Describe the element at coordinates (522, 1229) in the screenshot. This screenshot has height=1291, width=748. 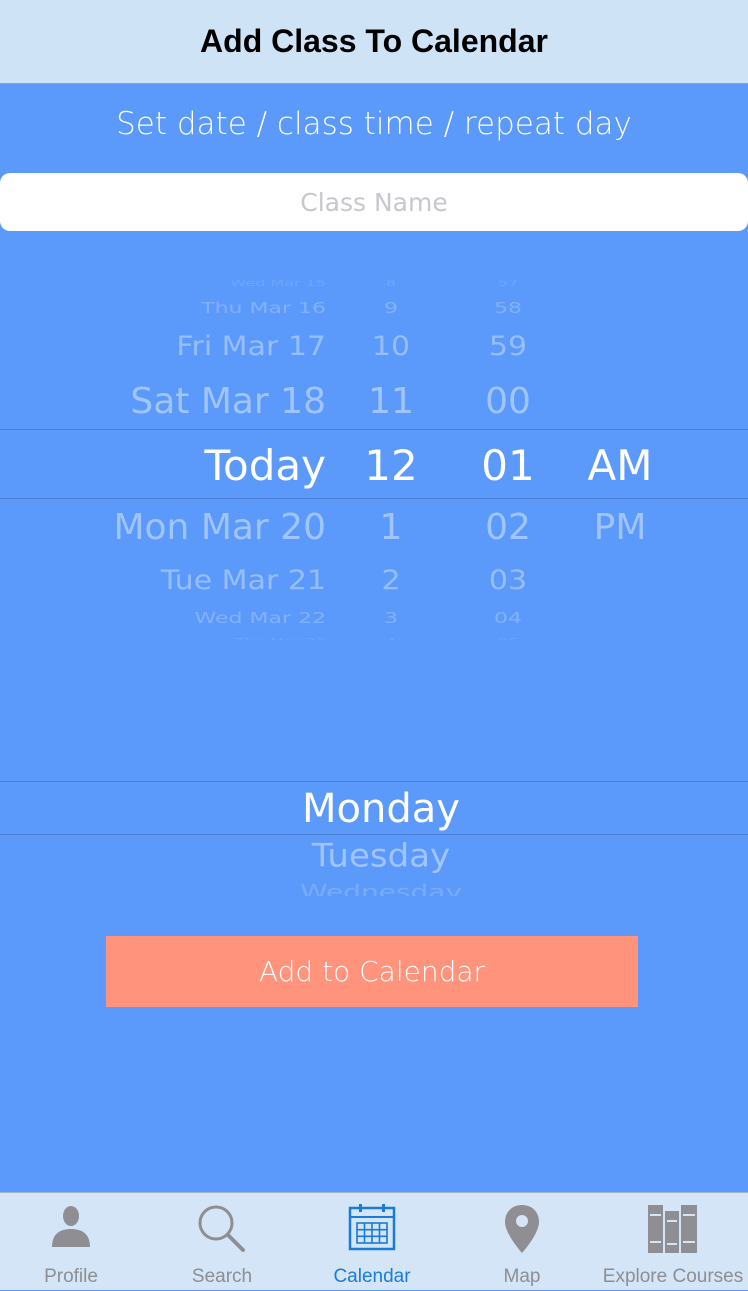
I see `map-pin-icon` at that location.